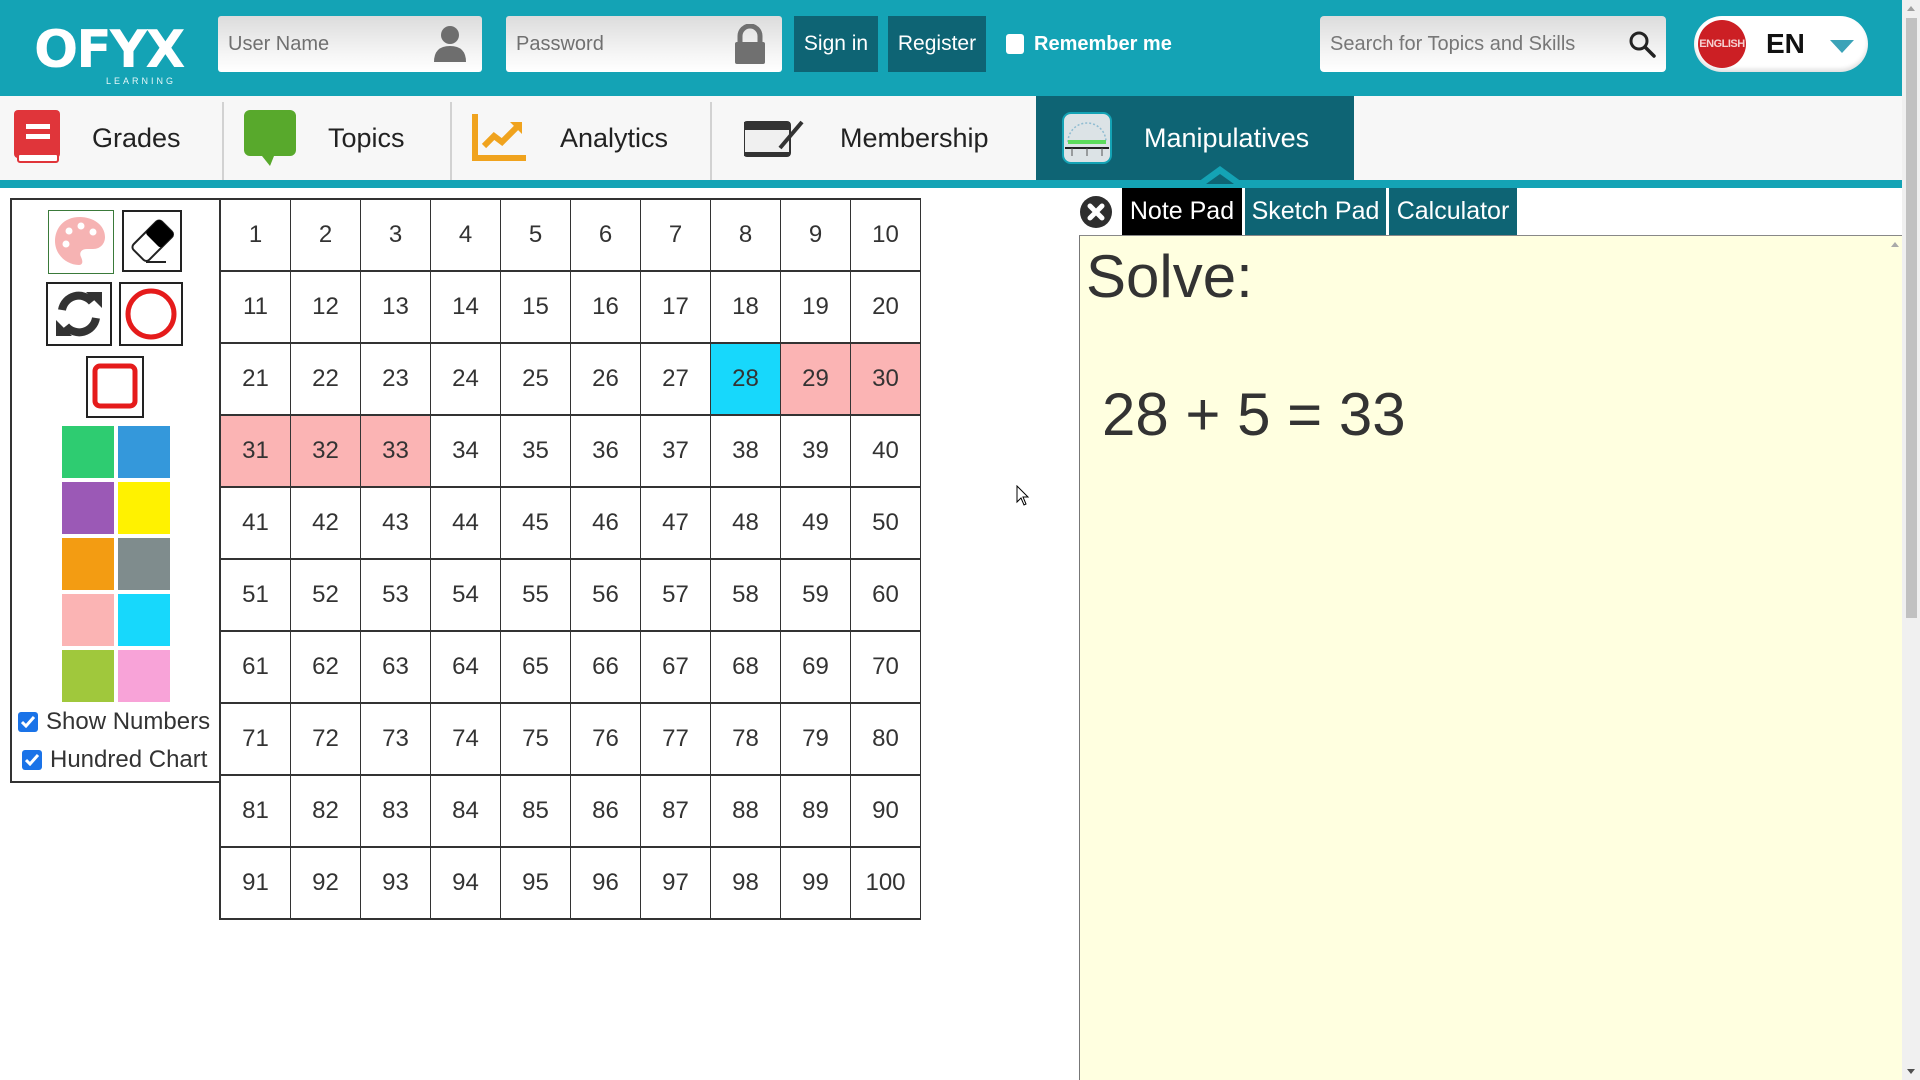  What do you see at coordinates (886, 740) in the screenshot?
I see `chart-cell-80: 80` at bounding box center [886, 740].